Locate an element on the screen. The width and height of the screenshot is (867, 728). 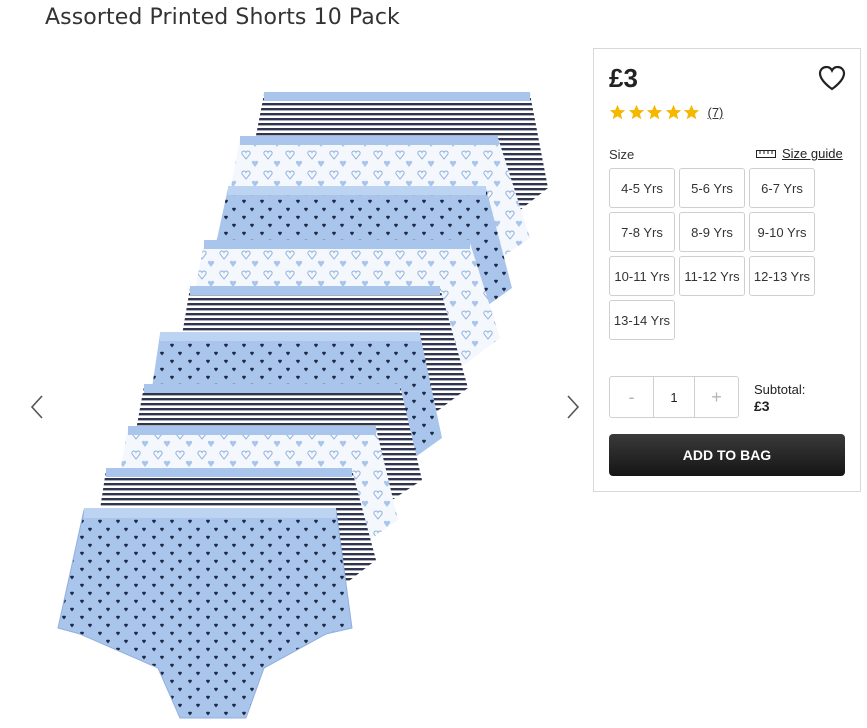
heart-outline-icon is located at coordinates (832, 78).